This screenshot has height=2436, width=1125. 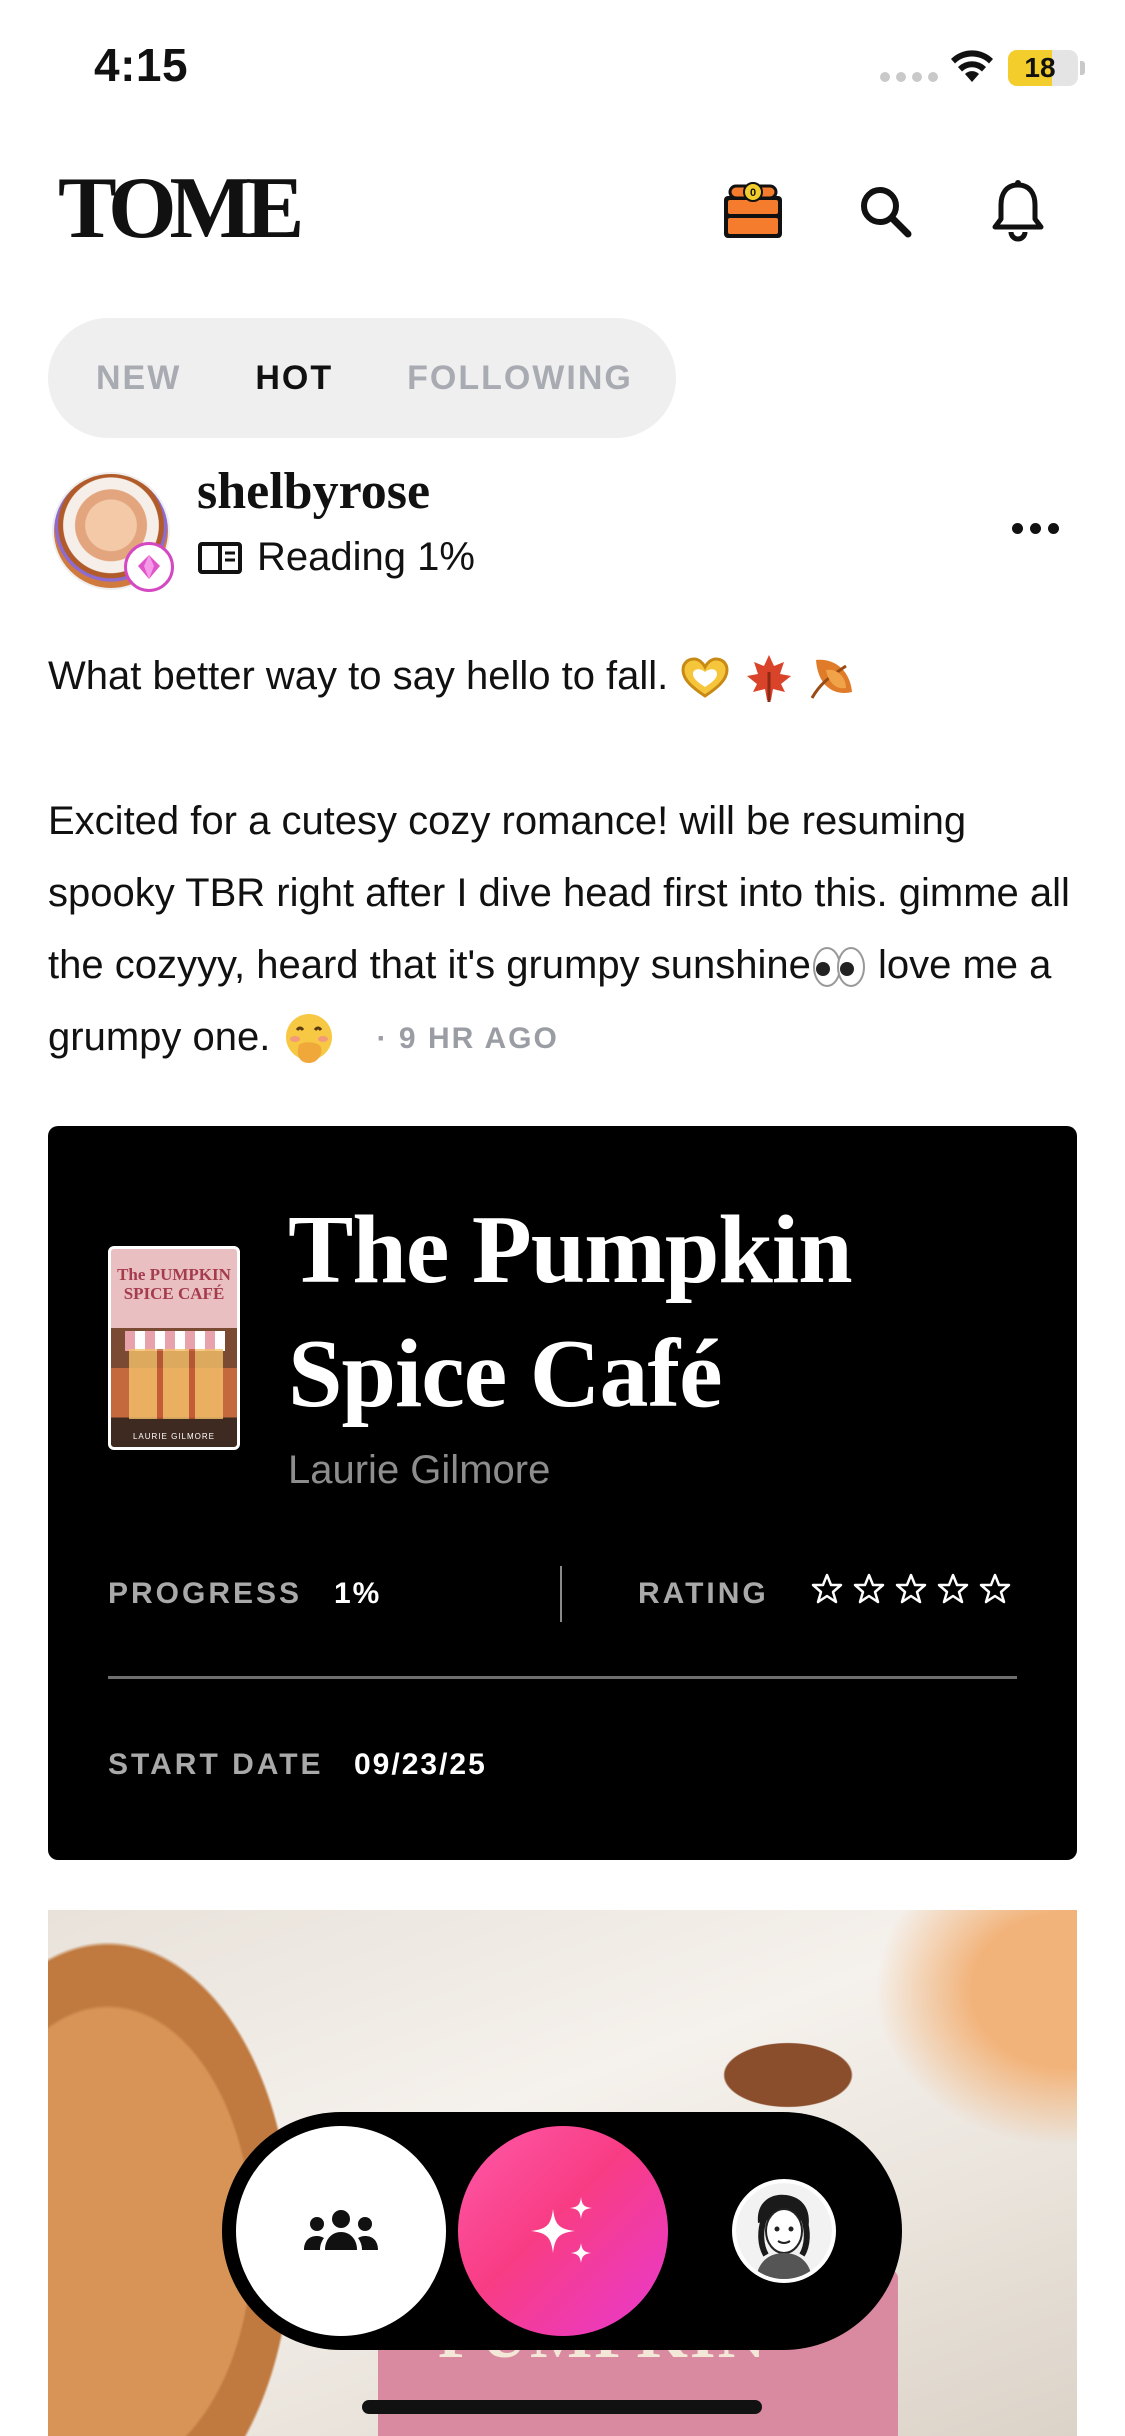 I want to click on bottom-nav, so click(x=562, y=2231).